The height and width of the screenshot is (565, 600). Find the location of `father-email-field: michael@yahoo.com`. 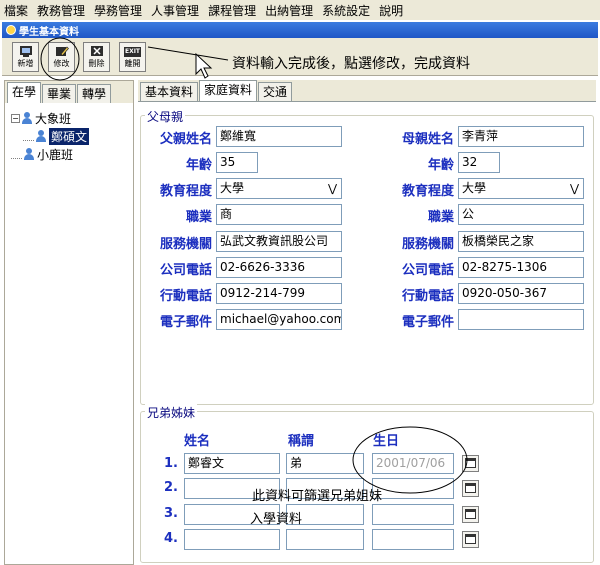

father-email-field: michael@yahoo.com is located at coordinates (279, 319).